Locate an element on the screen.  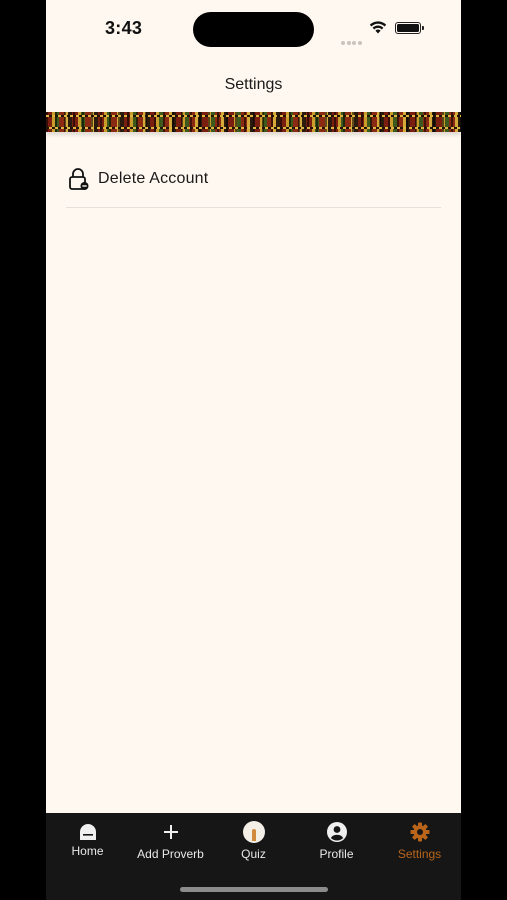
plus-icon is located at coordinates (170, 832).